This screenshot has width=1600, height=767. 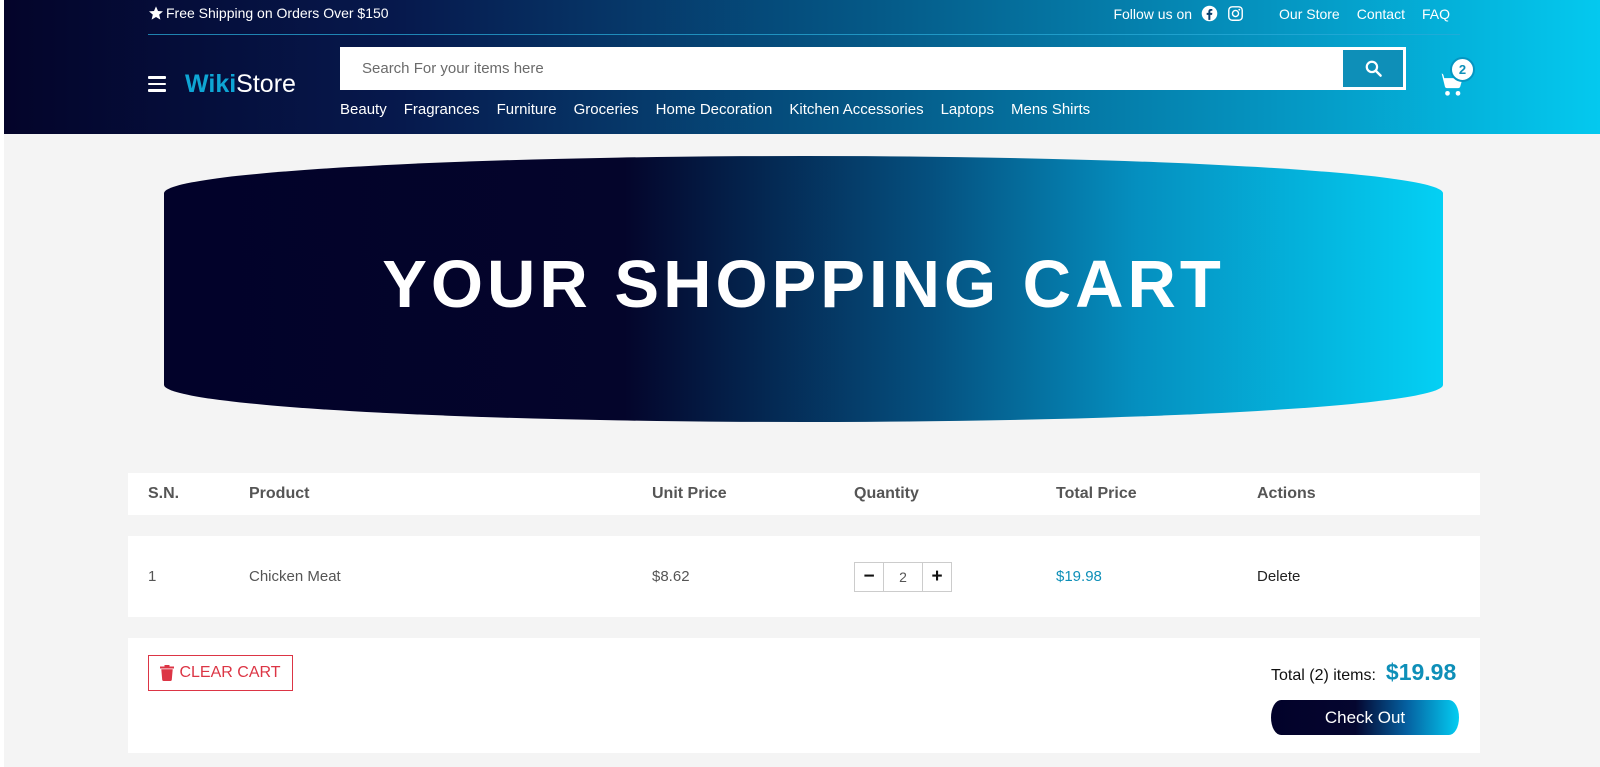 I want to click on category-groceries: Groceries, so click(x=606, y=109).